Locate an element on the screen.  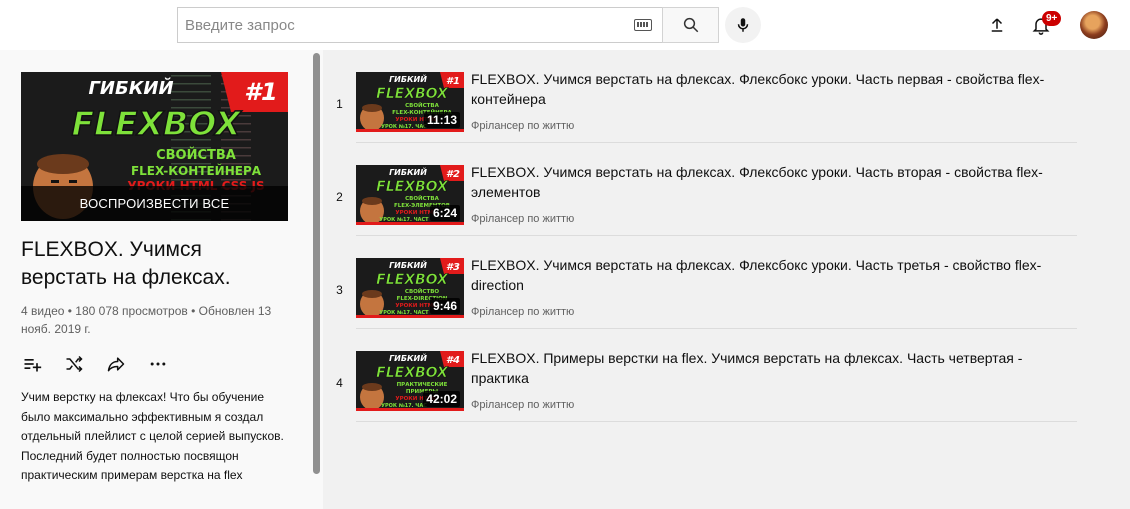
sidebar-scrollbar is located at coordinates (316, 263).